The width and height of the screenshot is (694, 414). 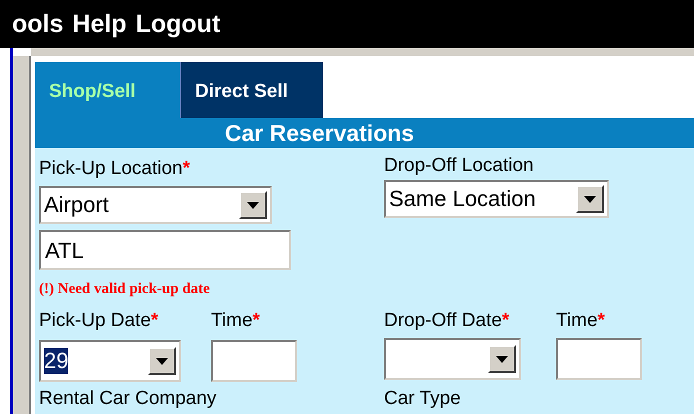 What do you see at coordinates (95, 321) in the screenshot?
I see `field-label: Pick-Up Date` at bounding box center [95, 321].